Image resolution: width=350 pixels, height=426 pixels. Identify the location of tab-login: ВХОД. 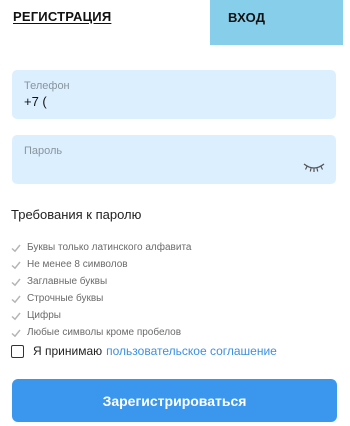
(276, 22).